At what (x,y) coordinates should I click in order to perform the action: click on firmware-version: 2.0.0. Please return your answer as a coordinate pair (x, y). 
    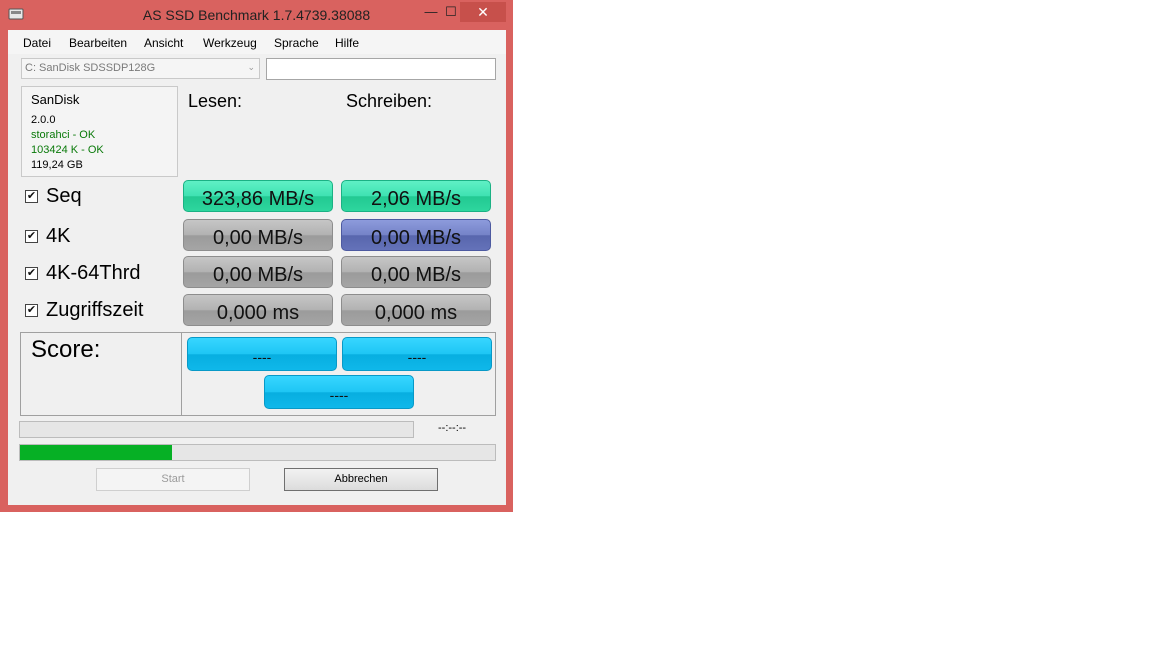
    Looking at the image, I should click on (43, 120).